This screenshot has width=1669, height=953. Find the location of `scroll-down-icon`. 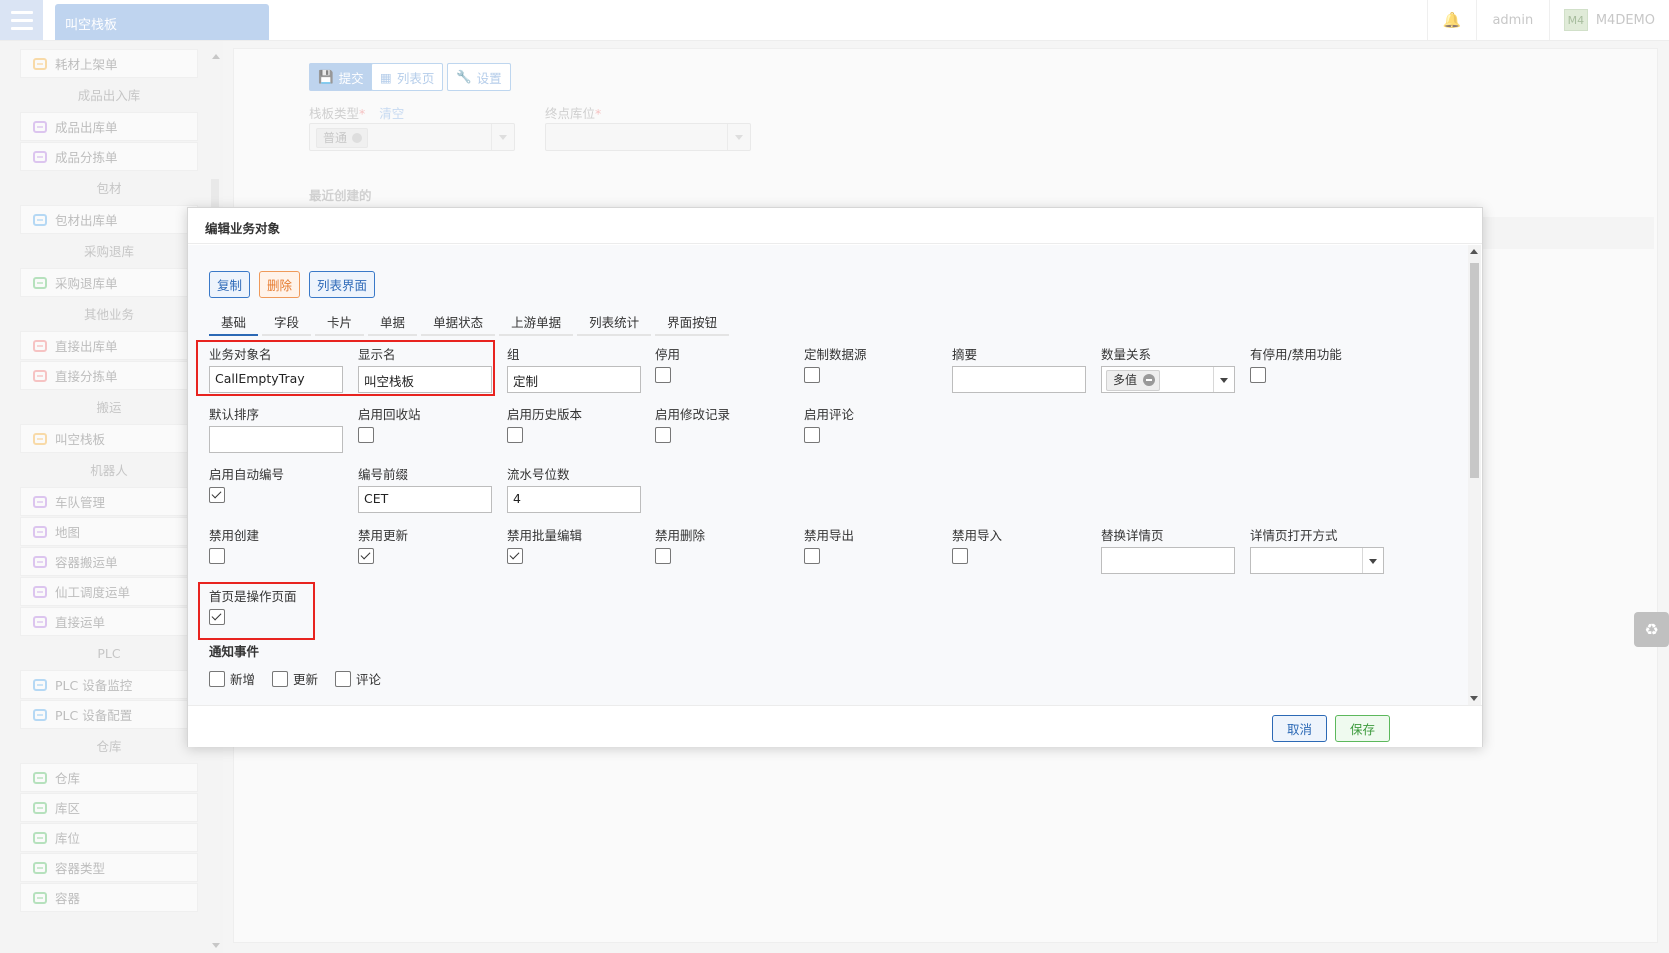

scroll-down-icon is located at coordinates (1474, 698).